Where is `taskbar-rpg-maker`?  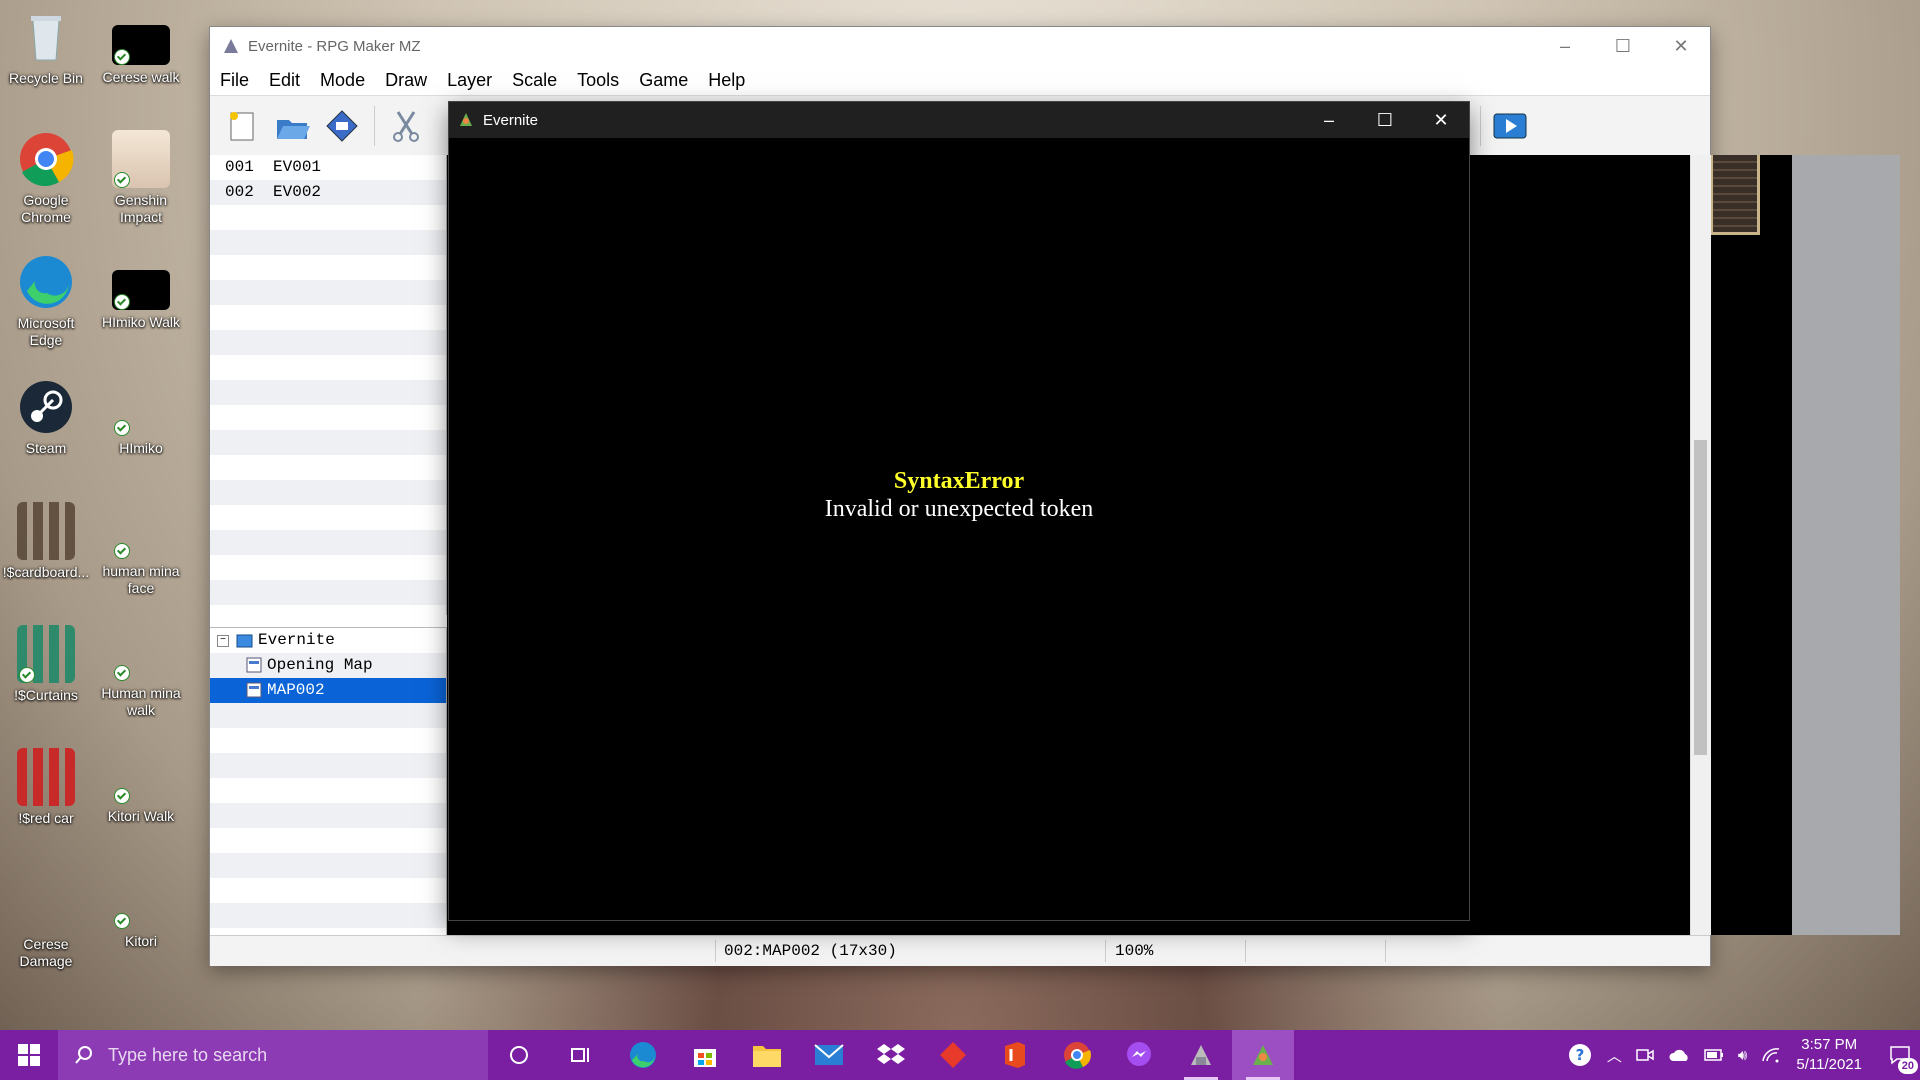
taskbar-rpg-maker is located at coordinates (1201, 1055).